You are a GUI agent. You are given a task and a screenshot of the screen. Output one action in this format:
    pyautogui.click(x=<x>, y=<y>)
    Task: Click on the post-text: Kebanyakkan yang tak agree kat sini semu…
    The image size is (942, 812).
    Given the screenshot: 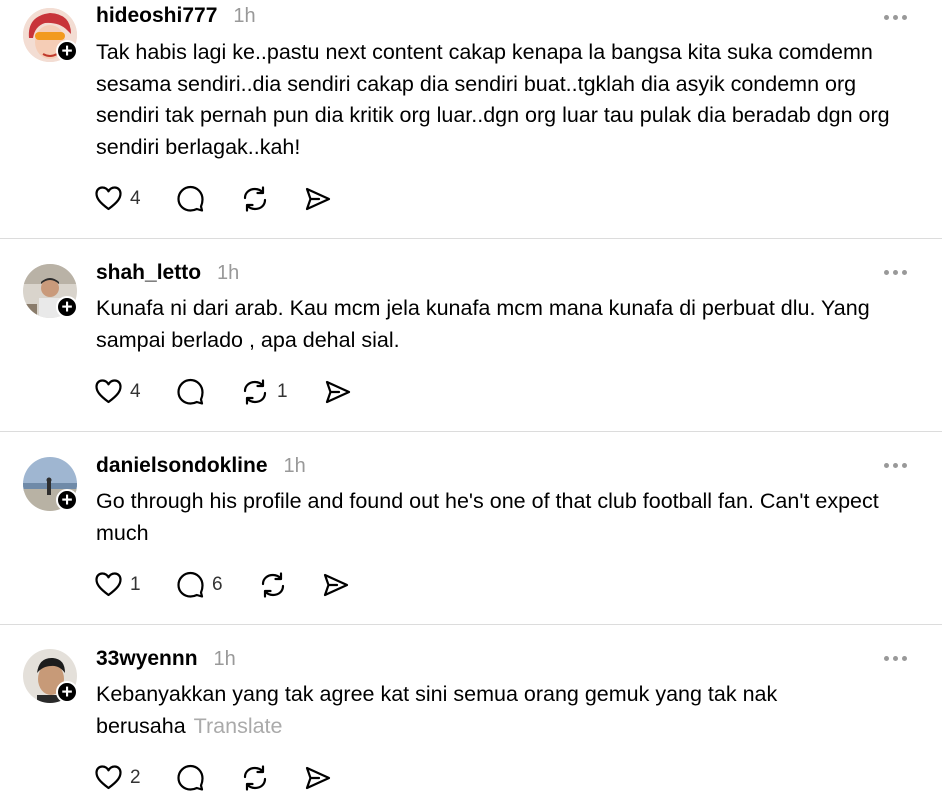 What is the action you would take?
    pyautogui.click(x=501, y=710)
    